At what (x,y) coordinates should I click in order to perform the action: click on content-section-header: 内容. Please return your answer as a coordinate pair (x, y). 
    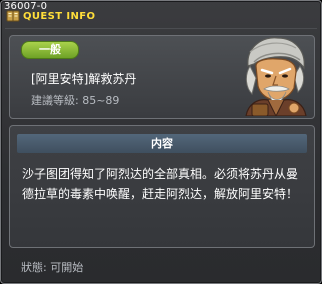
    Looking at the image, I should click on (162, 143).